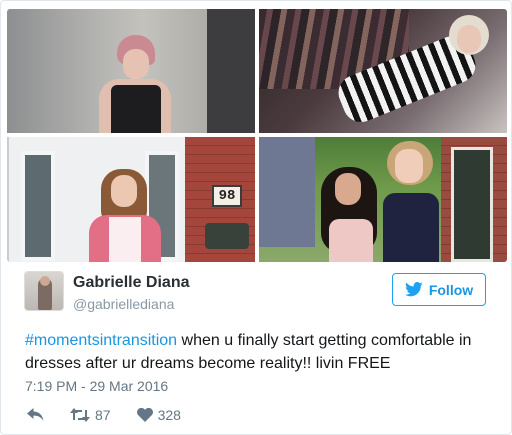 The width and height of the screenshot is (512, 435). I want to click on heart-icon, so click(144, 415).